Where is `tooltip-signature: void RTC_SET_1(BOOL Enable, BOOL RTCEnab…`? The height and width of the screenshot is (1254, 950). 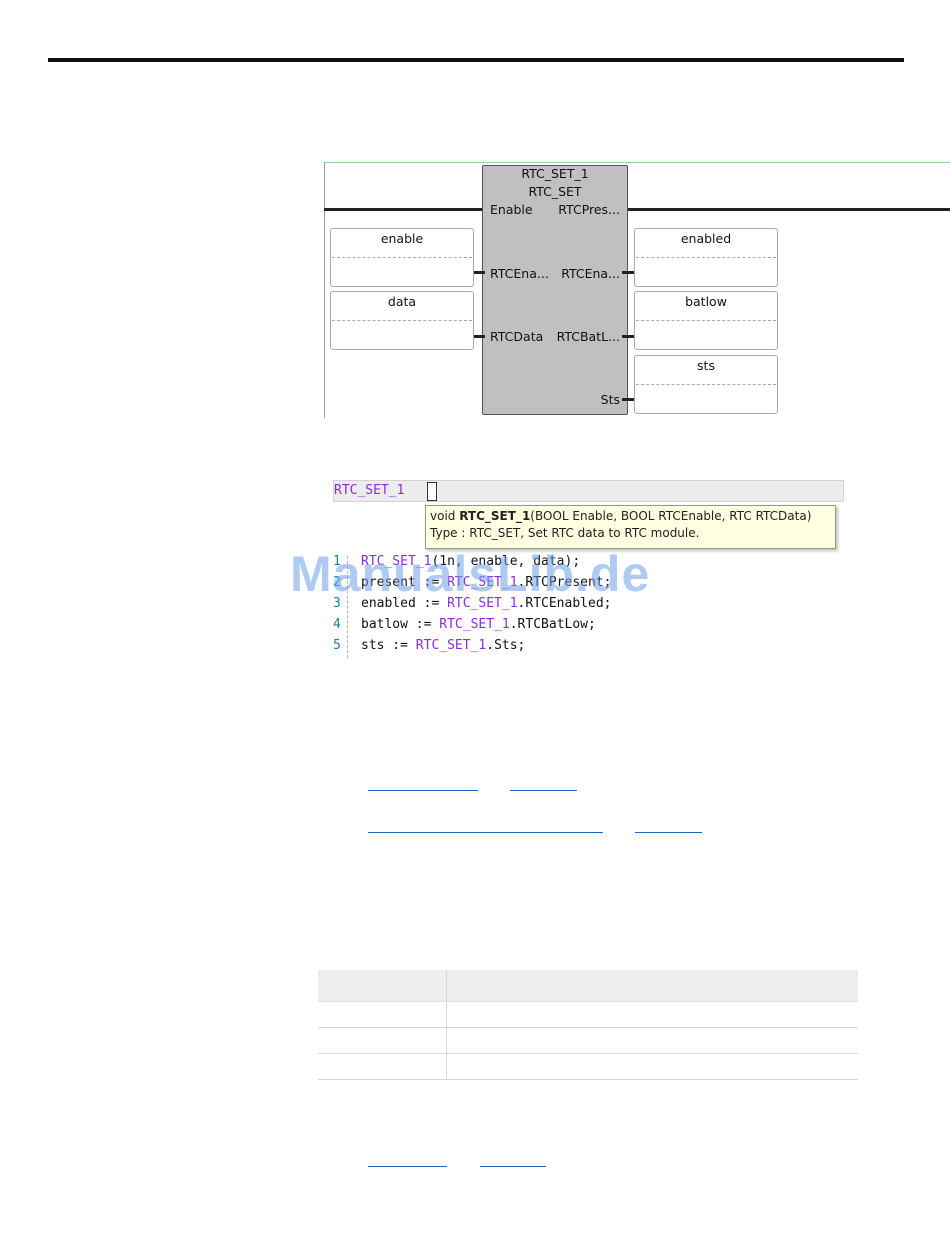 tooltip-signature: void RTC_SET_1(BOOL Enable, BOOL RTCEnab… is located at coordinates (620, 516).